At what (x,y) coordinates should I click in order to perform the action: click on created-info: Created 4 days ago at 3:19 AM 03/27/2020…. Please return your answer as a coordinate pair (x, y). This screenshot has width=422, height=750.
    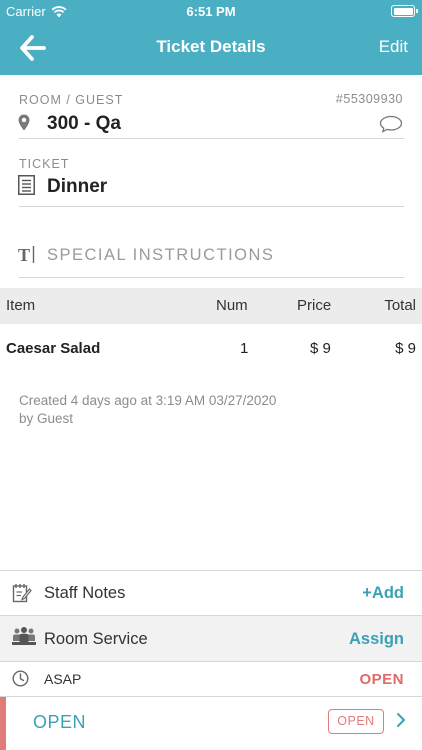
    Looking at the image, I should click on (147, 410).